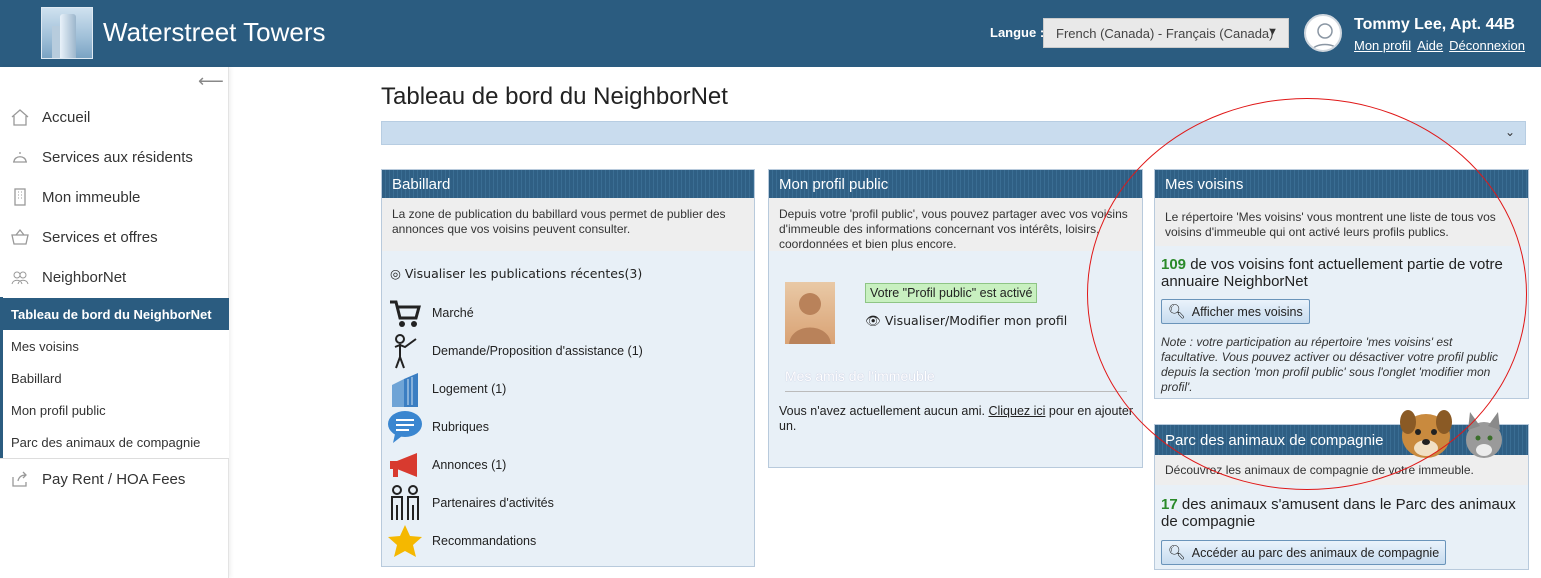  Describe the element at coordinates (493, 503) in the screenshot. I see `category-label: Partenaires d'activités` at that location.